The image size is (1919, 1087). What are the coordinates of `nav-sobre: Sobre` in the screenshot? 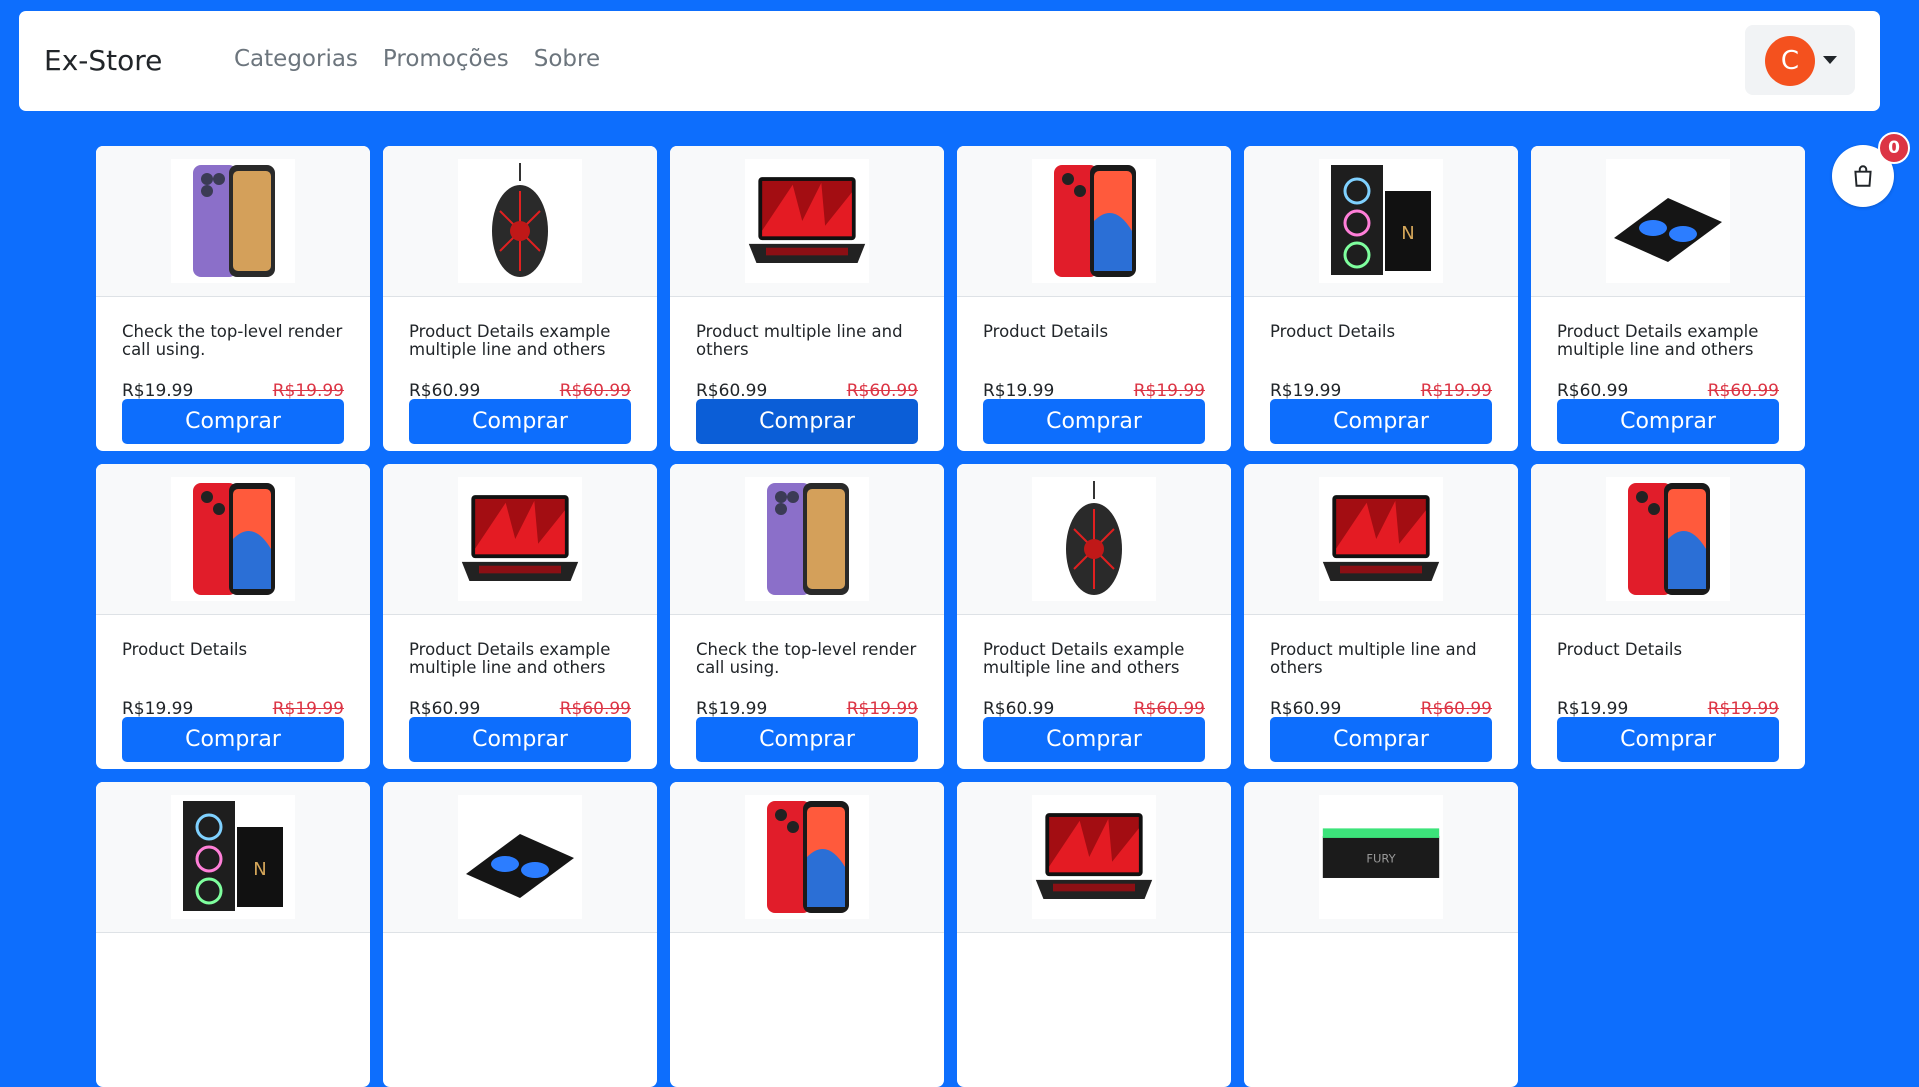 It's located at (567, 59).